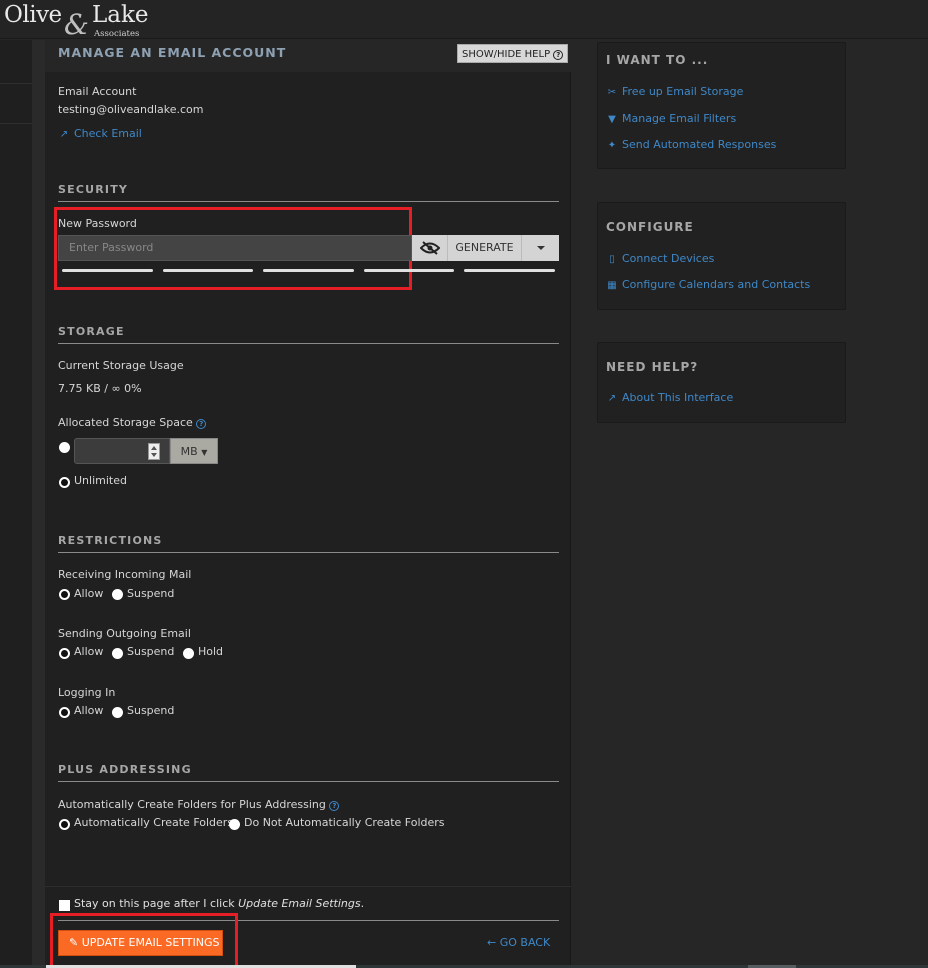  I want to click on free-up-storage-link: ✂ Free up Email Storage, so click(675, 91).